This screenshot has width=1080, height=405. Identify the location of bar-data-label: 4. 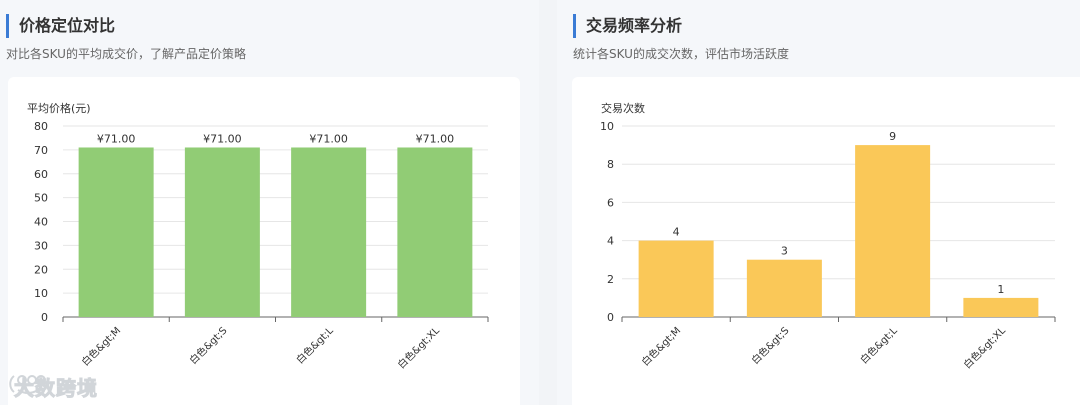
(676, 232).